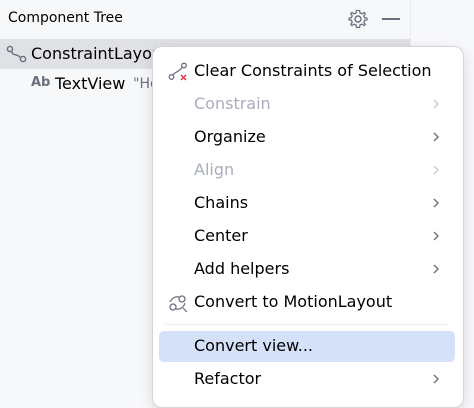 Image resolution: width=474 pixels, height=408 pixels. What do you see at coordinates (307, 269) in the screenshot?
I see `menu-item-add-helpers: Add helpers` at bounding box center [307, 269].